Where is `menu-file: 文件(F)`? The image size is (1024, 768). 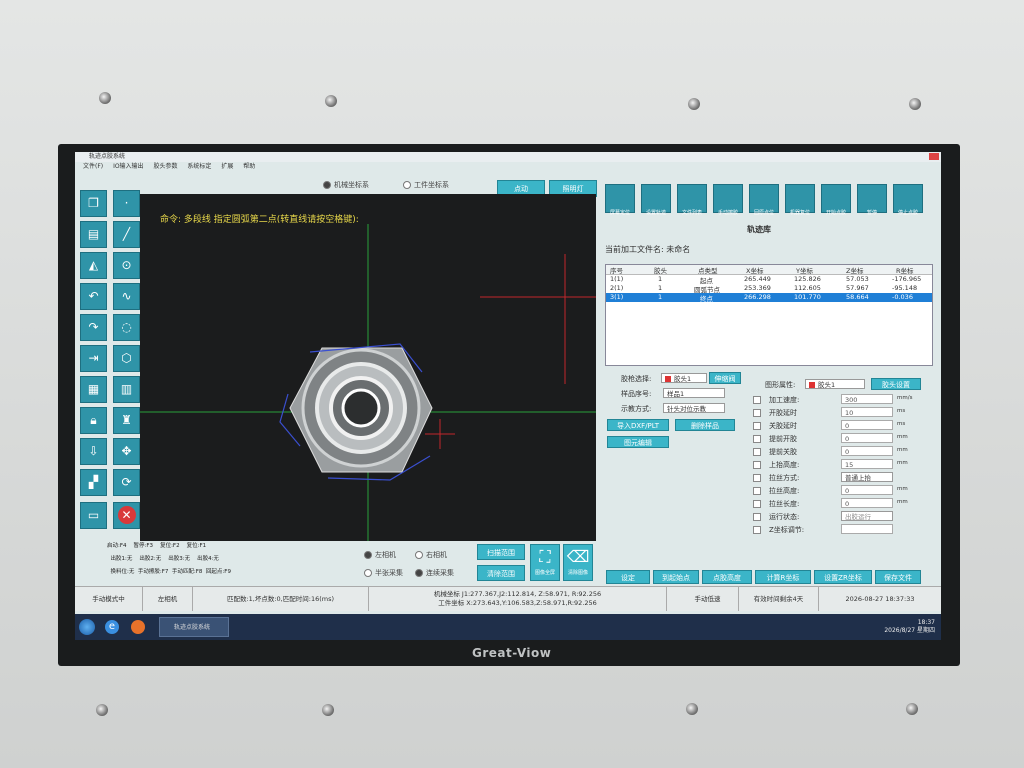 menu-file: 文件(F) is located at coordinates (93, 166).